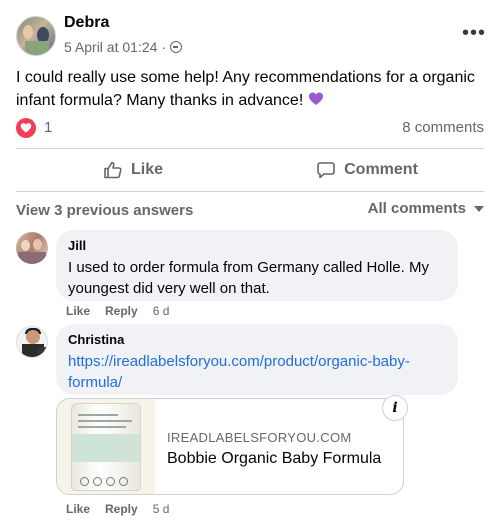  I want to click on view-previous-answers-link: View 3 previous answers, so click(104, 210).